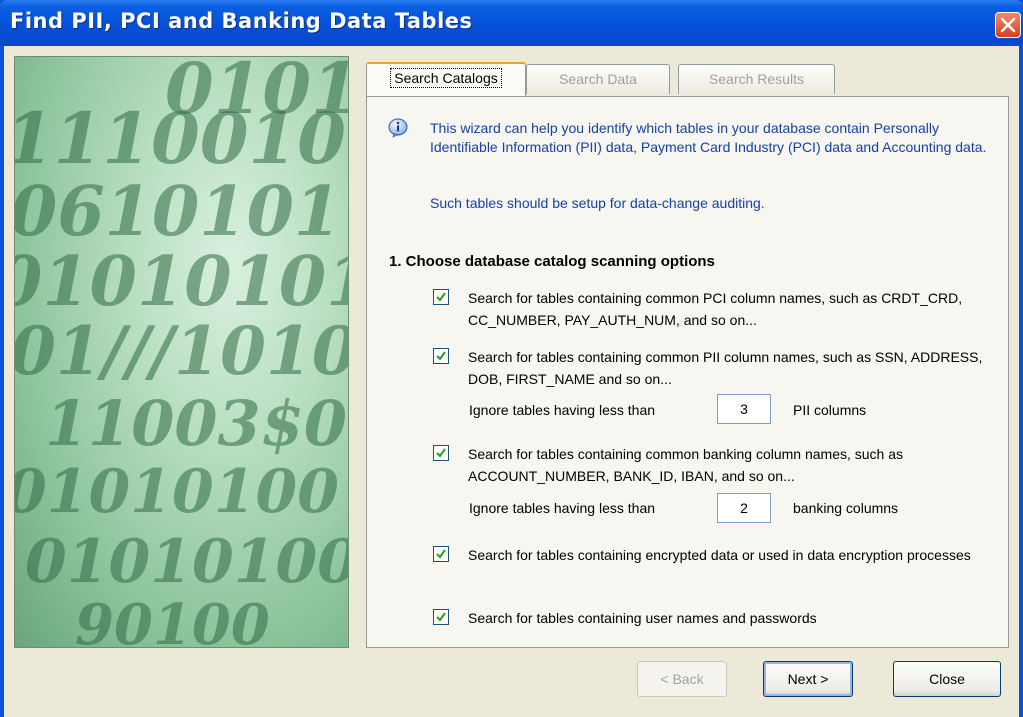 The height and width of the screenshot is (717, 1023). I want to click on title-bar: Find PII, PCI and Banking Data Tables, so click(511, 23).